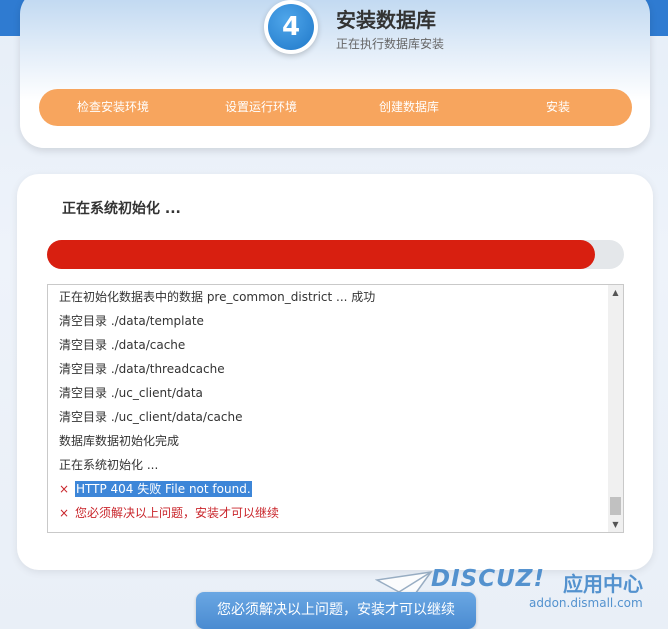  Describe the element at coordinates (131, 393) in the screenshot. I see `log-line-text: 清空目录 ./uc_client/data` at that location.